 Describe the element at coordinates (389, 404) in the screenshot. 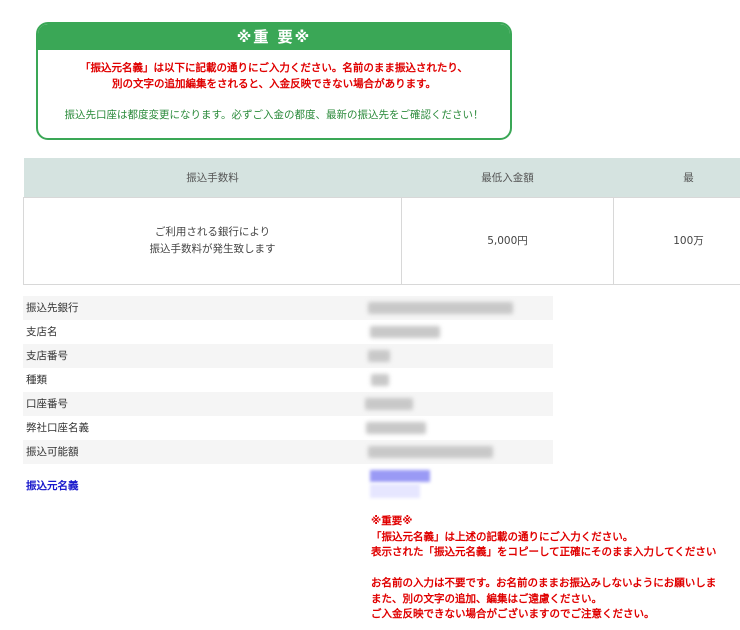

I see `account-number-value-blurred` at that location.